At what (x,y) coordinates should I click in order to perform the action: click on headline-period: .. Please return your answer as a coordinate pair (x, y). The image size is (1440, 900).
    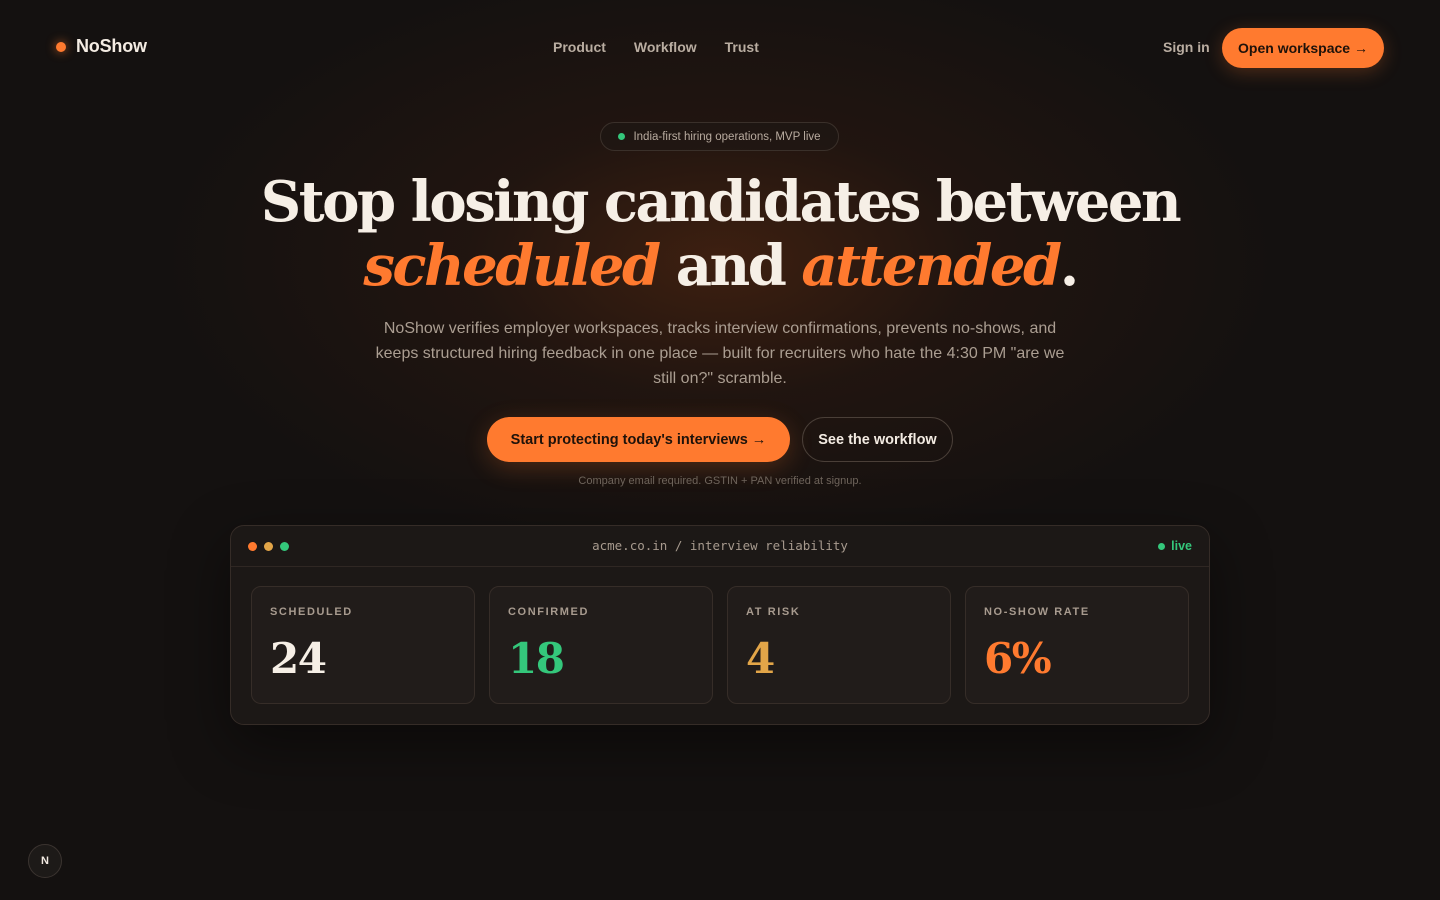
    Looking at the image, I should click on (1069, 266).